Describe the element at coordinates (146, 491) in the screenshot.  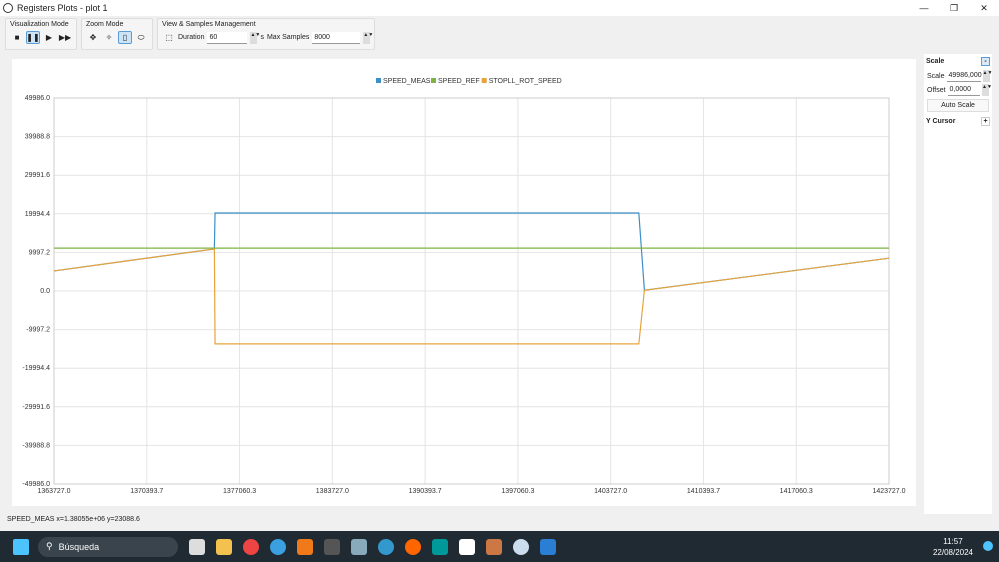
I see `x-tick-label: 1370393.7` at that location.